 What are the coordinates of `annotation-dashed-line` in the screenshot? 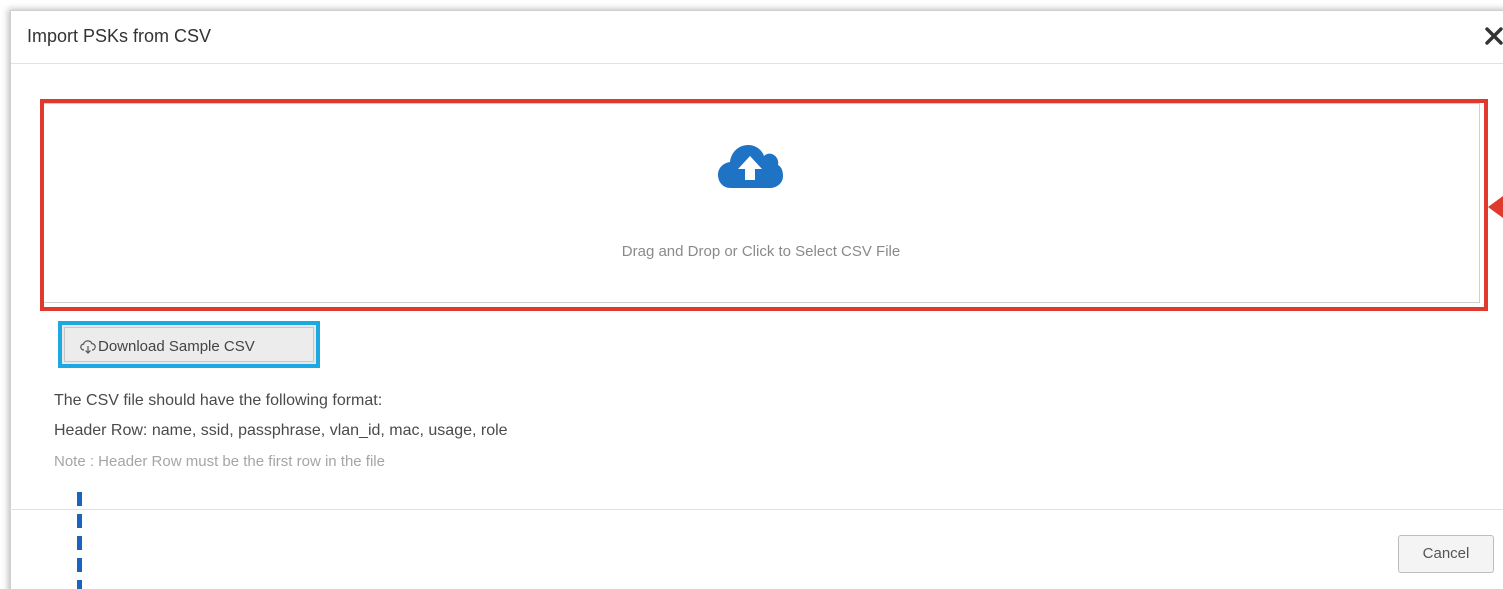 It's located at (79, 540).